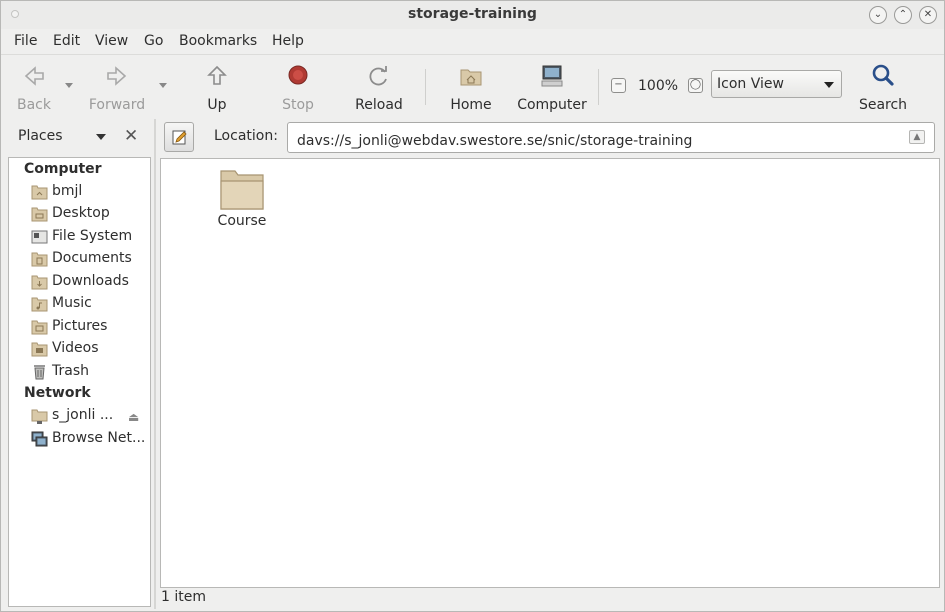  I want to click on section-computer: Computer, so click(63, 169).